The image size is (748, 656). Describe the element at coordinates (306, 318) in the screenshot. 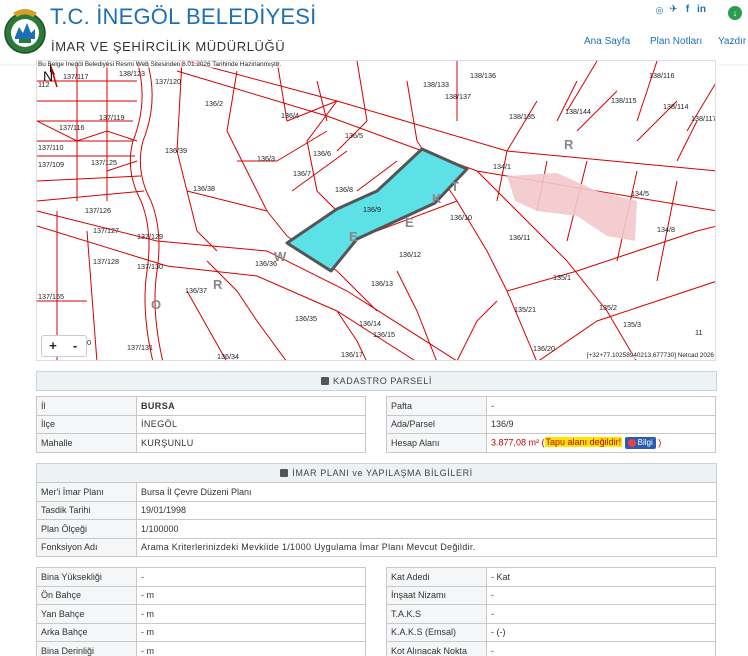

I see `parcel-label: 136/35` at that location.